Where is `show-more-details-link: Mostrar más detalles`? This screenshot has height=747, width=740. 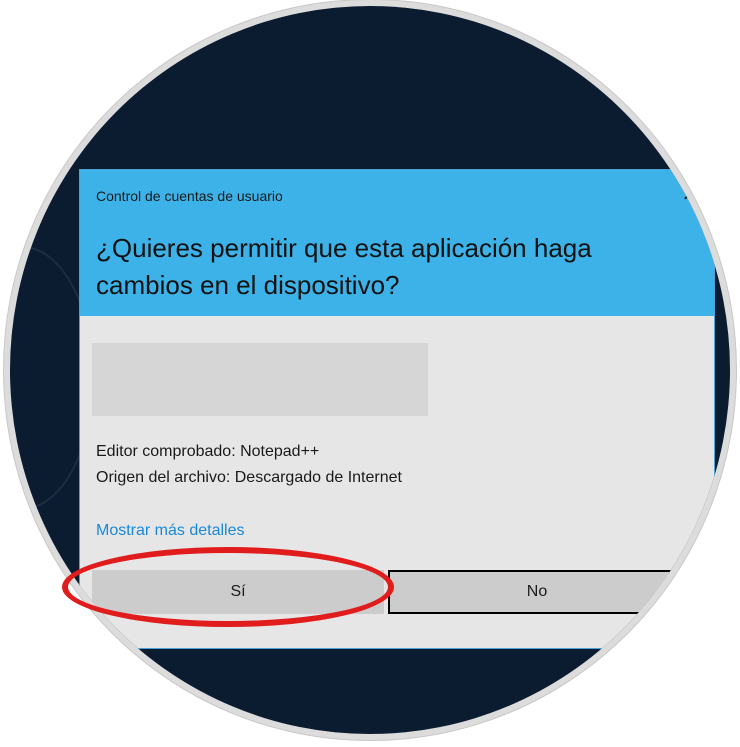
show-more-details-link: Mostrar más detalles is located at coordinates (170, 531).